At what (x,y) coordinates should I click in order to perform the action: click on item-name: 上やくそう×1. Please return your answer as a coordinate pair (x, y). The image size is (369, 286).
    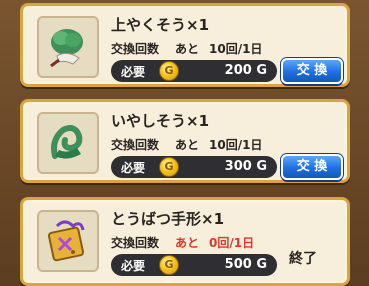
    Looking at the image, I should click on (160, 25).